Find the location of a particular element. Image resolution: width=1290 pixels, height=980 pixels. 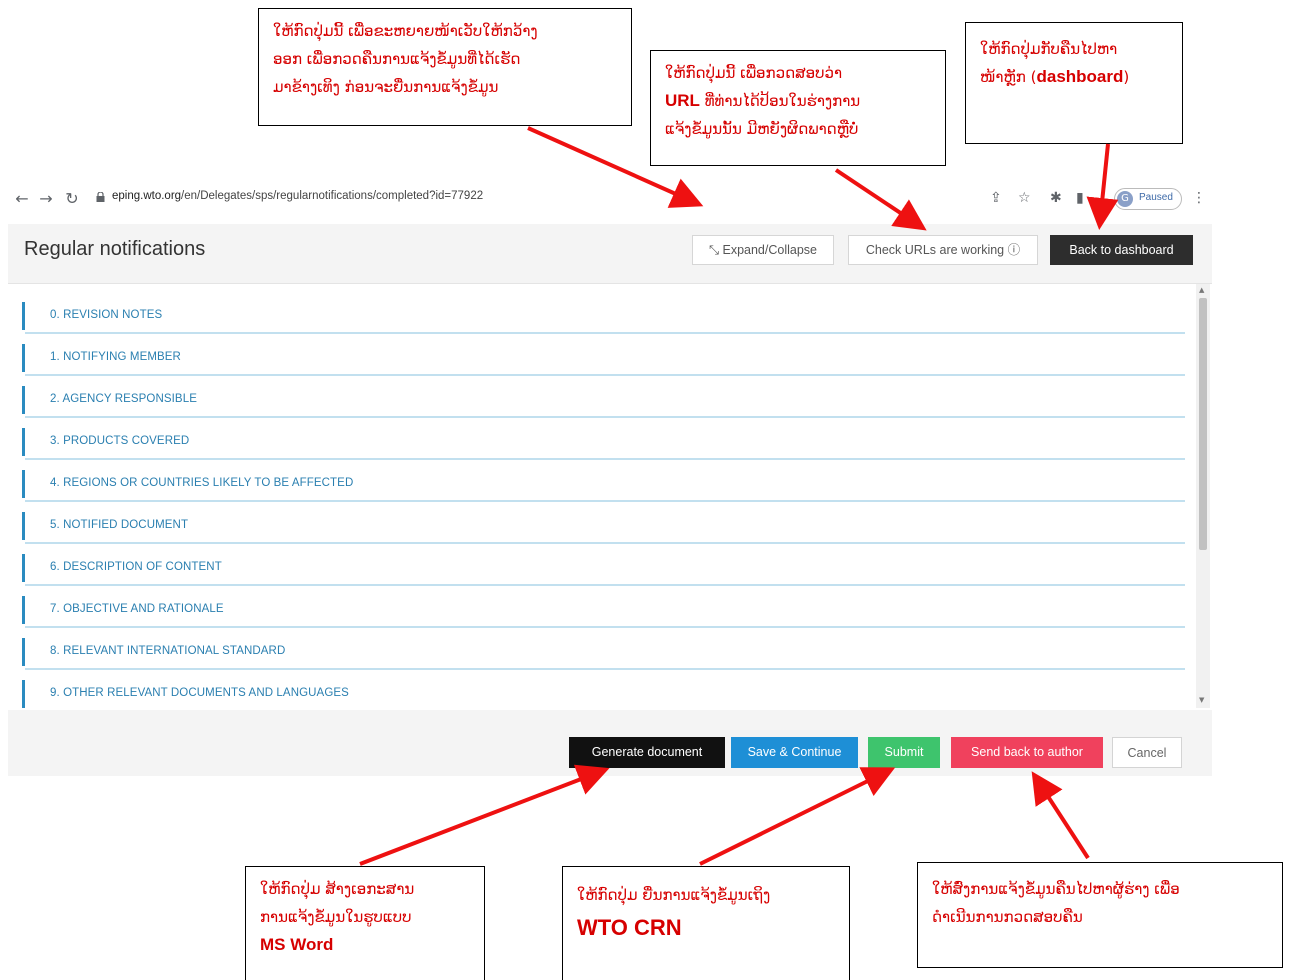

section-international-standard: 8. RELEVANT INTERNATIONAL STANDARD is located at coordinates (604, 654).